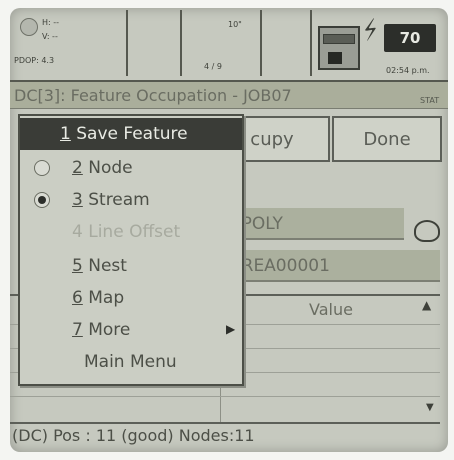 The width and height of the screenshot is (454, 460). I want to click on menu-item-stream: 3 Stream, so click(131, 200).